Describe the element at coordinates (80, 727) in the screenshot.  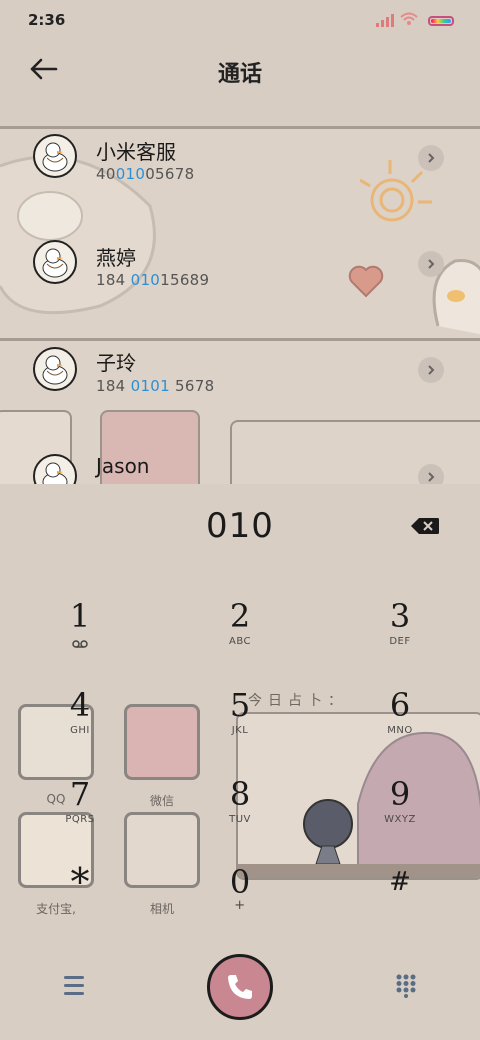
I see `key-4: 4 GHI` at that location.